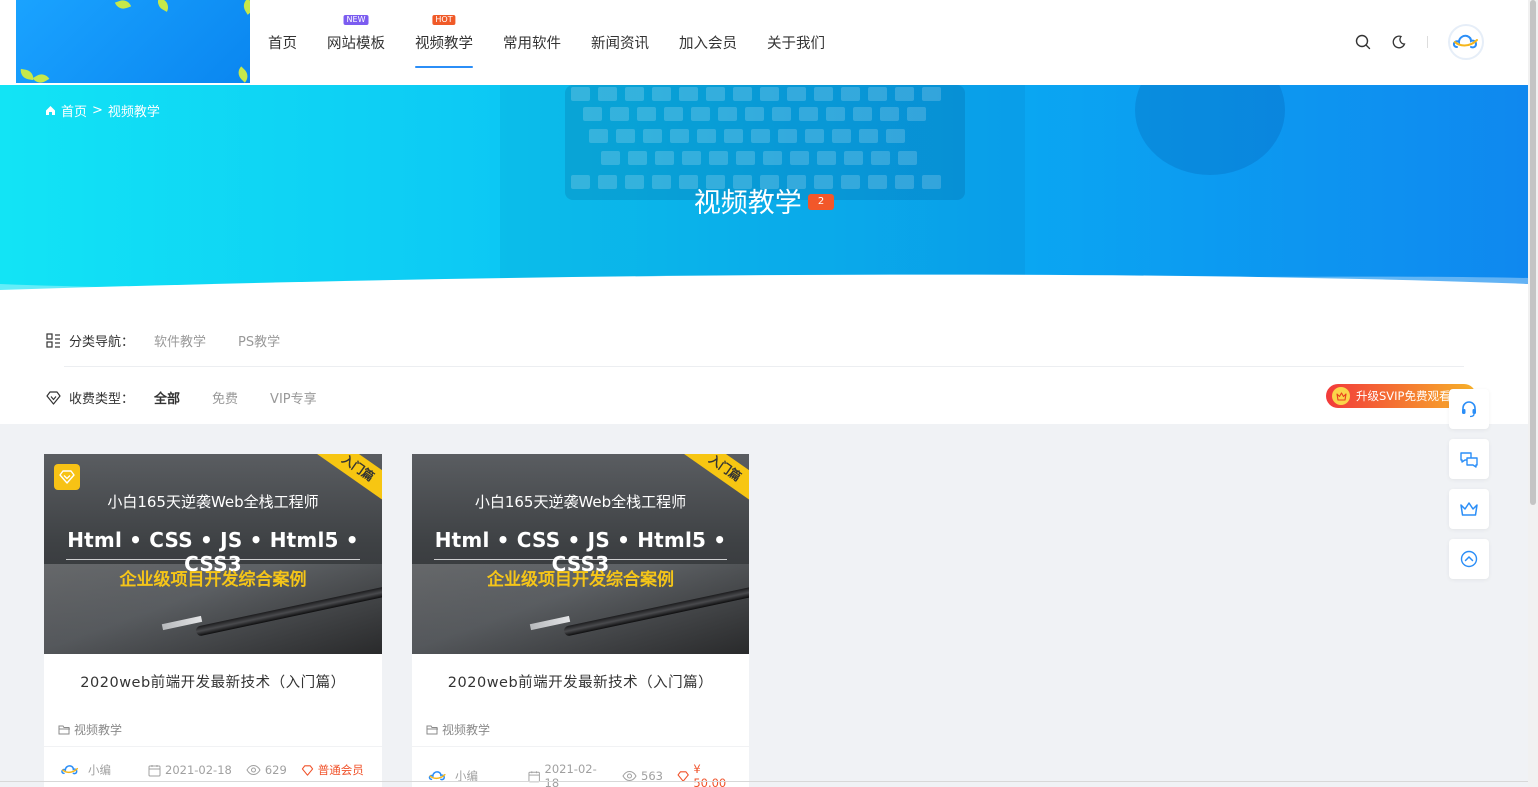 The height and width of the screenshot is (787, 1538). I want to click on chat-icon, so click(1469, 460).